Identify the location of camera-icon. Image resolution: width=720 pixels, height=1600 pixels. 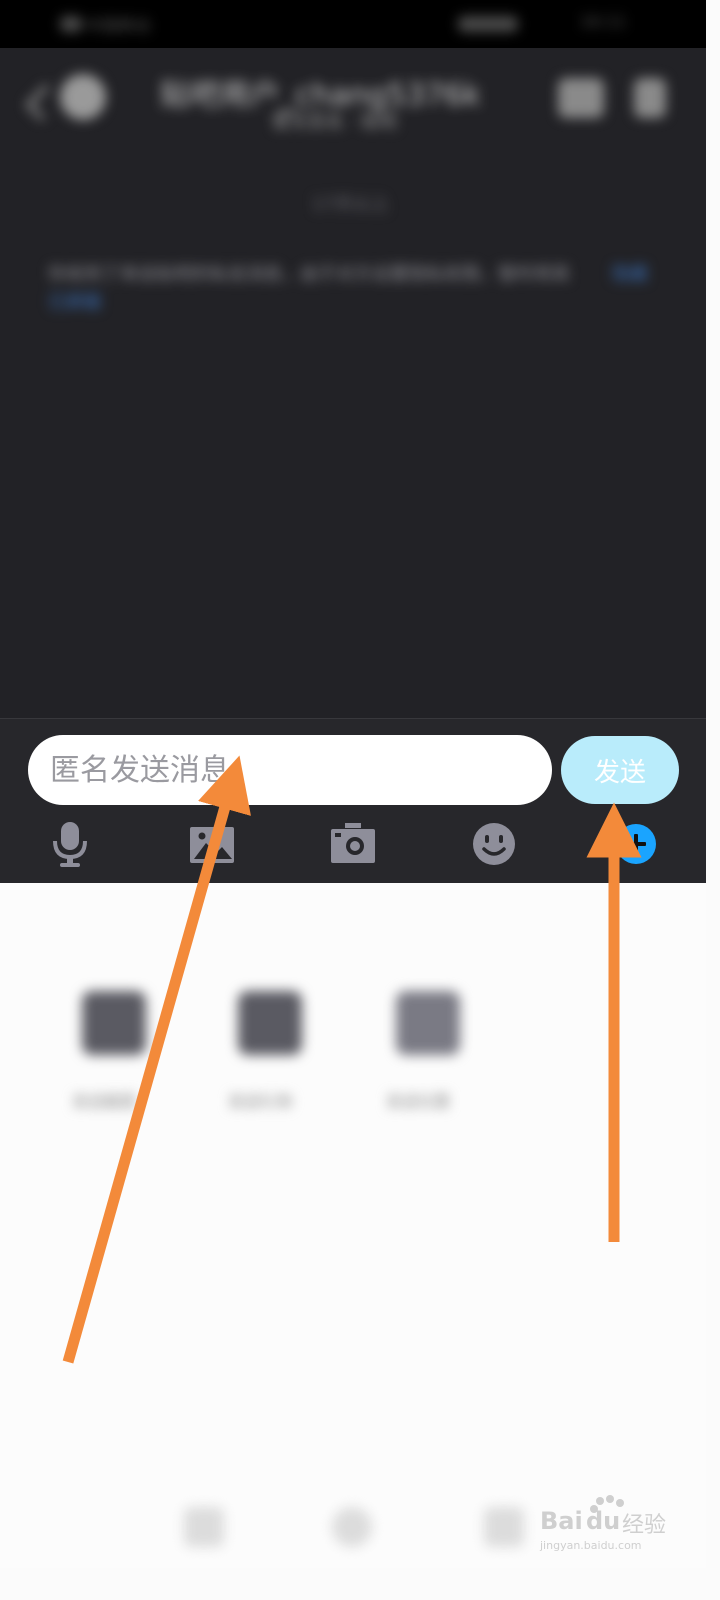
(353, 844).